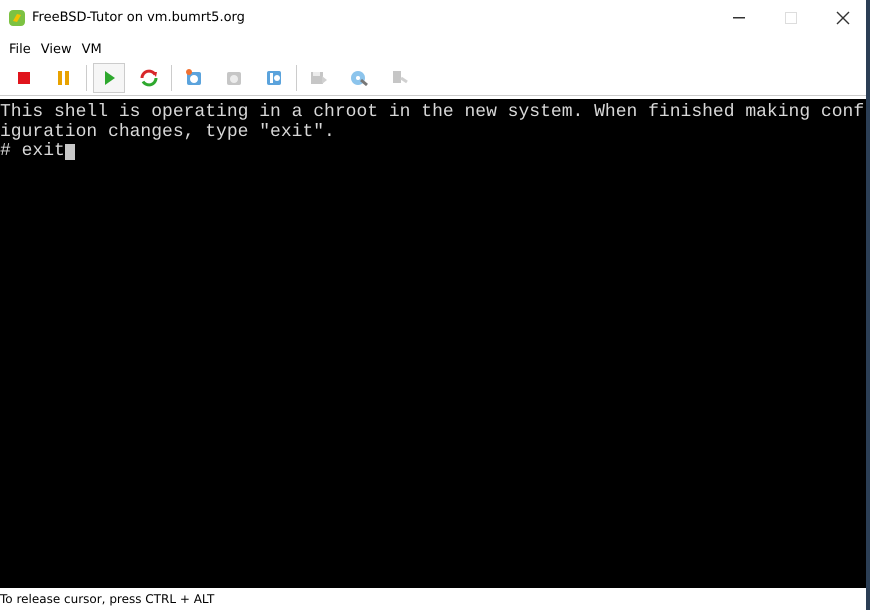 The width and height of the screenshot is (870, 610). Describe the element at coordinates (91, 49) in the screenshot. I see `menu-item: VM` at that location.